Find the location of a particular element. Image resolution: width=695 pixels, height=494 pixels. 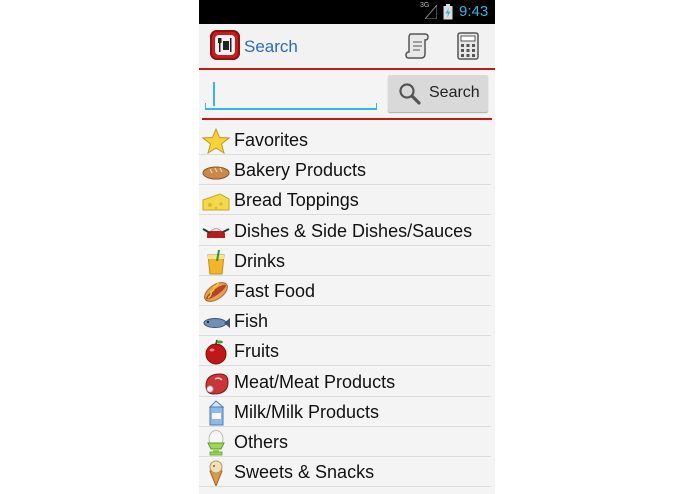

category-item-9: Milk/Milk Products is located at coordinates (347, 412).